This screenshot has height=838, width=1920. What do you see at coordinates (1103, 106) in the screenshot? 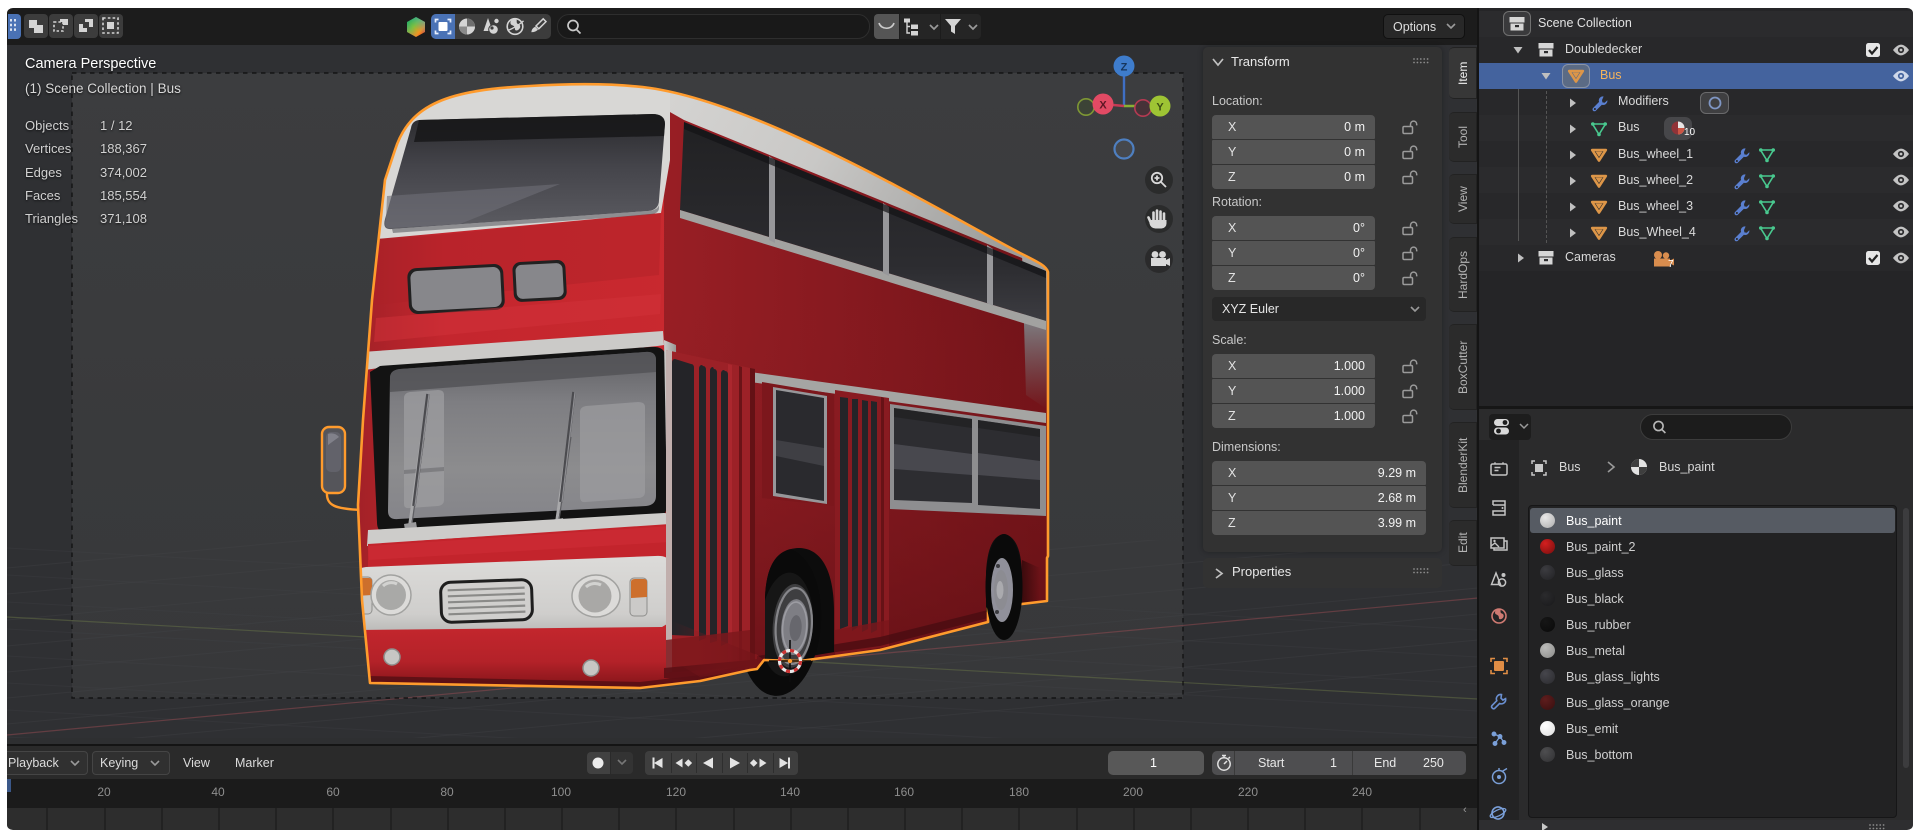
I see `svg-text: X` at bounding box center [1103, 106].